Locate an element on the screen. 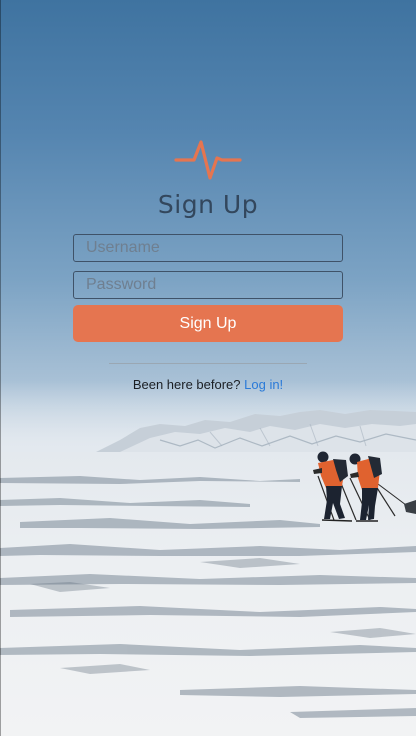  password-field is located at coordinates (208, 285).